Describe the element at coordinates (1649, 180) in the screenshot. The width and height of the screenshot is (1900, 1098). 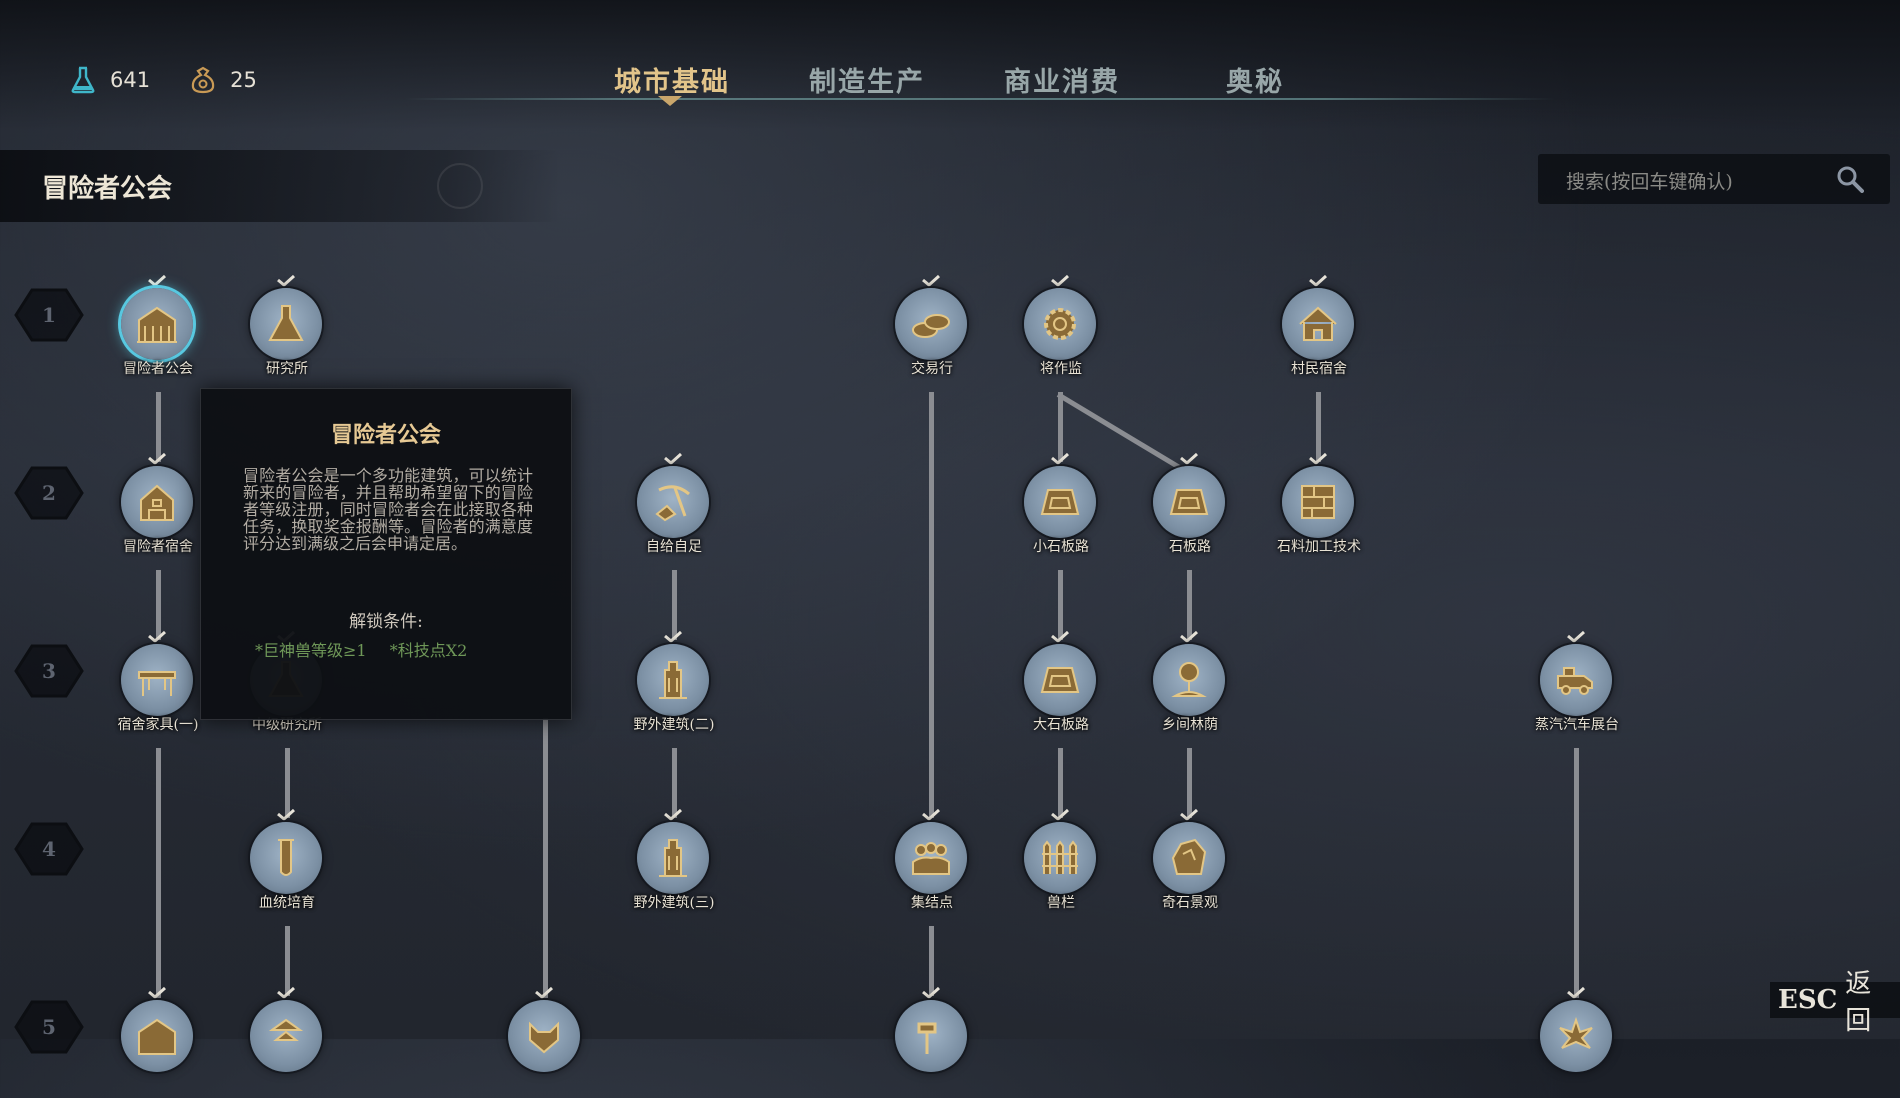
I see `search-input: 搜索(按回车键确认)` at that location.